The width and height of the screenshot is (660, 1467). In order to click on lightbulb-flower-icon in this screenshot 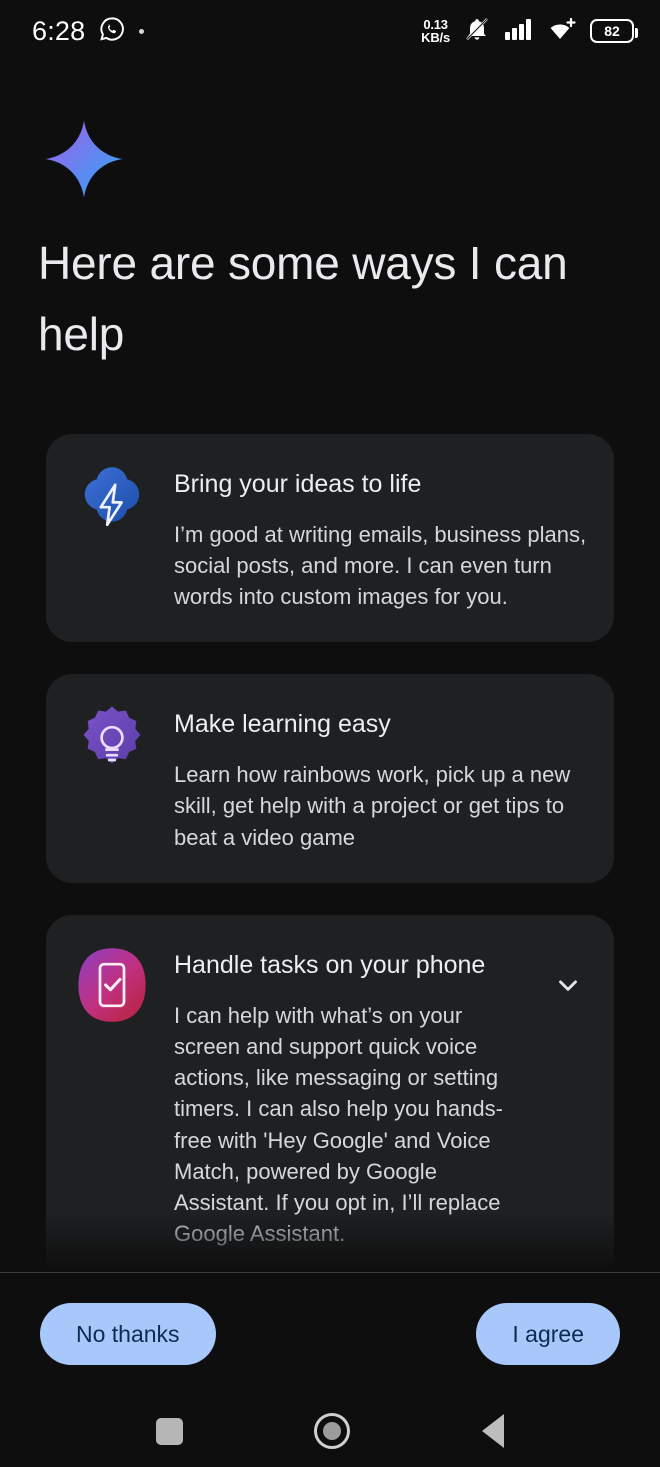, I will do `click(112, 744)`.